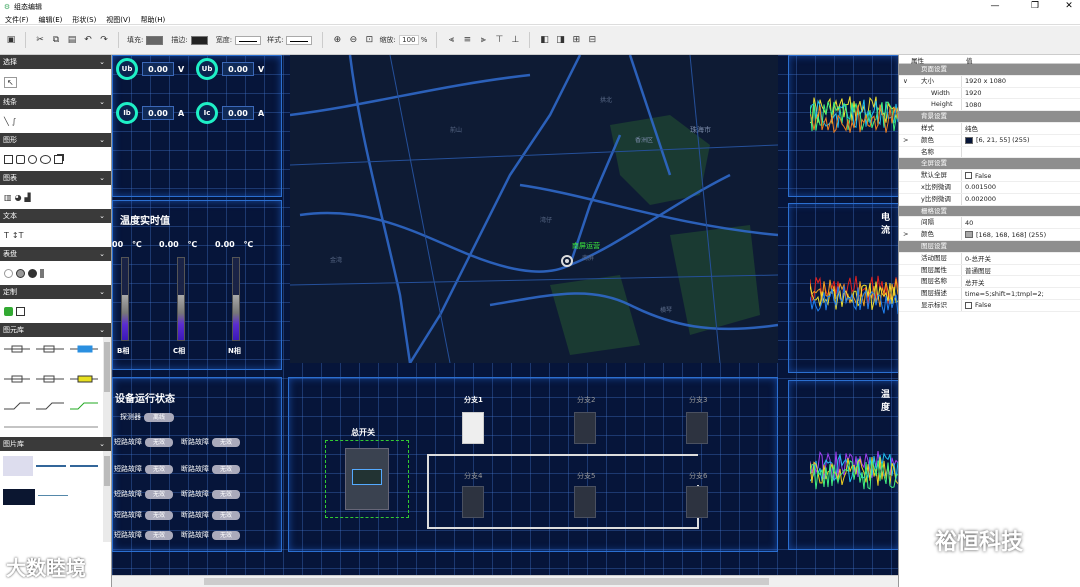  What do you see at coordinates (499, 40) in the screenshot?
I see `align-top-icon: ⊤` at bounding box center [499, 40].